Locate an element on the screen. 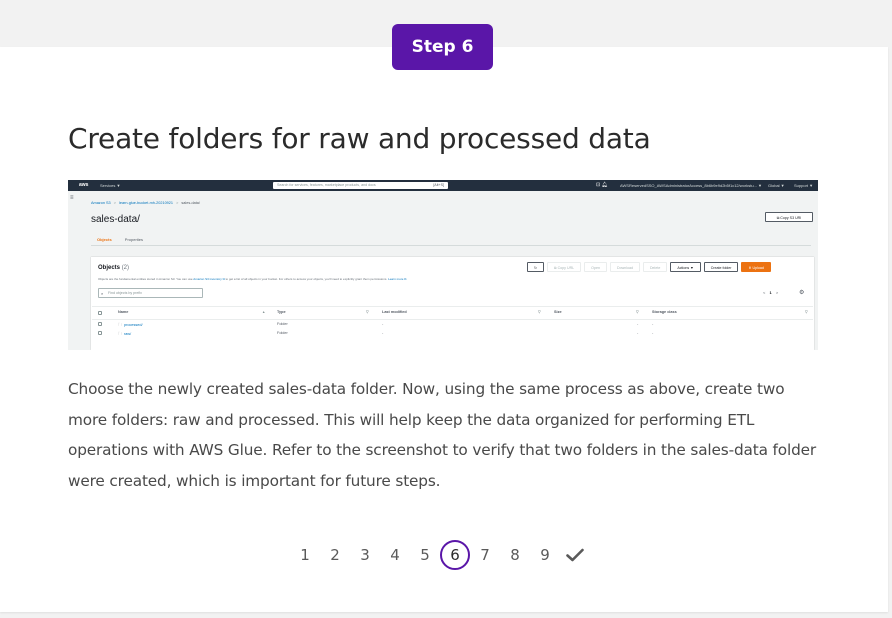 The image size is (892, 618). pager-current: 1 is located at coordinates (770, 292).